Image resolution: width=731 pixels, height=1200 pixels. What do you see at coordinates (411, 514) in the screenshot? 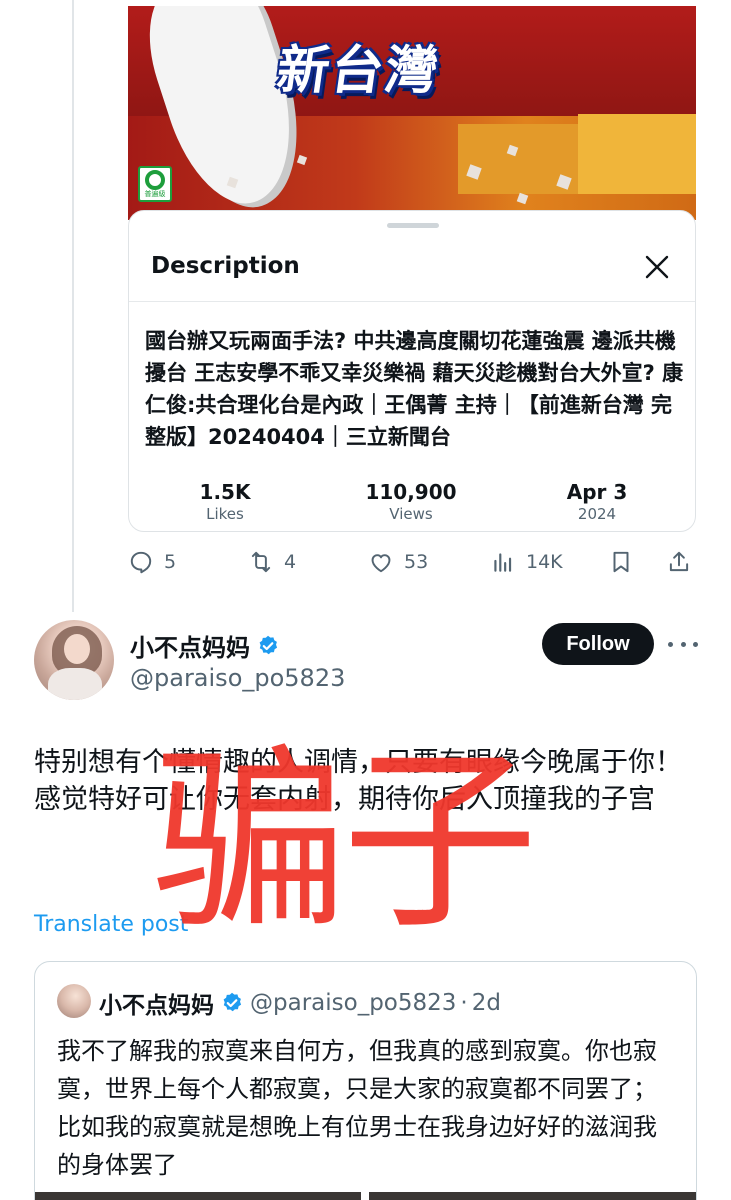
I see `stat-label: Views` at bounding box center [411, 514].